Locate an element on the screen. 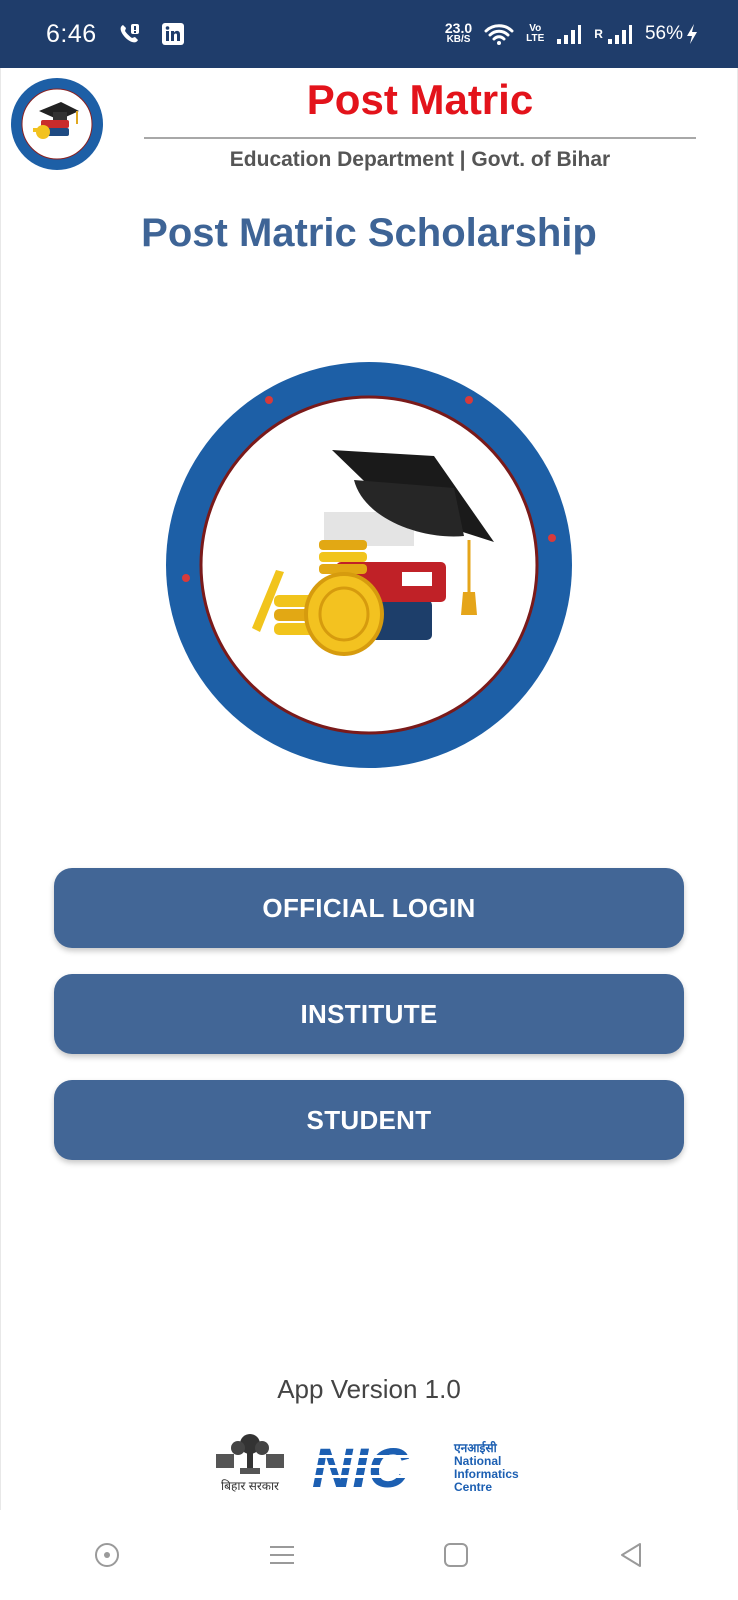 The width and height of the screenshot is (738, 1600). circle-nav-icon is located at coordinates (107, 1555).